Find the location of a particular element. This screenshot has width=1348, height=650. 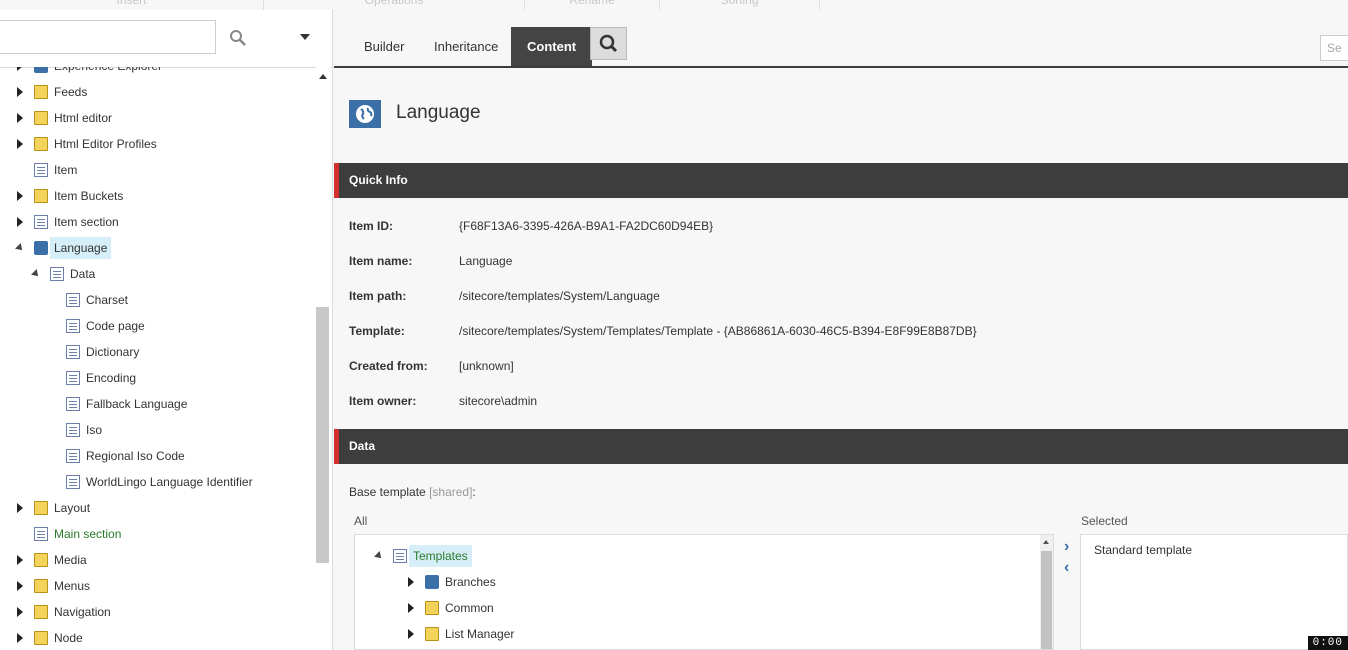

tree-node: Encoding is located at coordinates (158, 378).